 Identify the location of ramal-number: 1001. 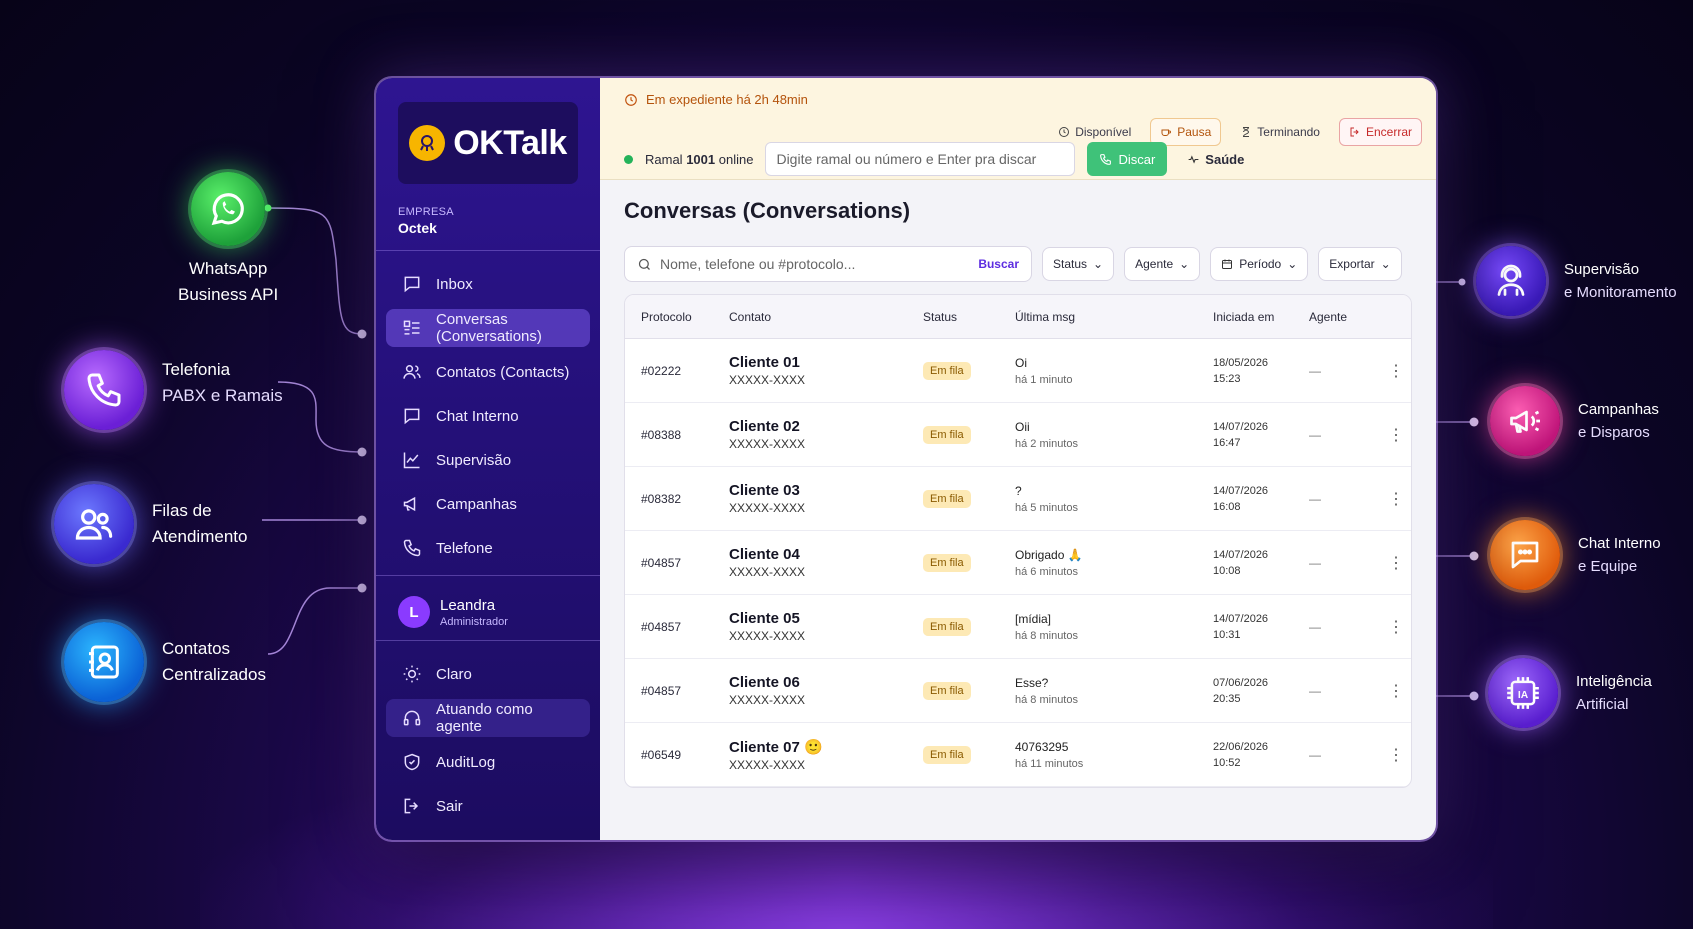
(701, 159).